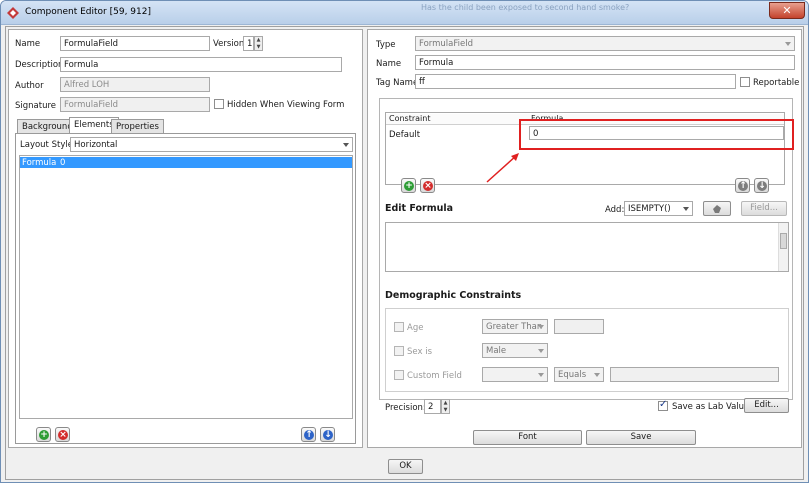  Describe the element at coordinates (405, 466) in the screenshot. I see `ok-button: OK` at that location.